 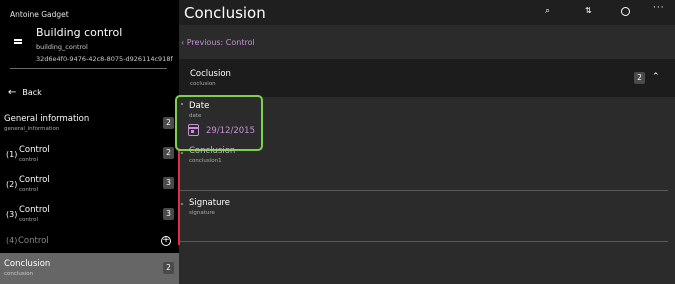 I want to click on signature-field: Signature signature, so click(x=209, y=207).